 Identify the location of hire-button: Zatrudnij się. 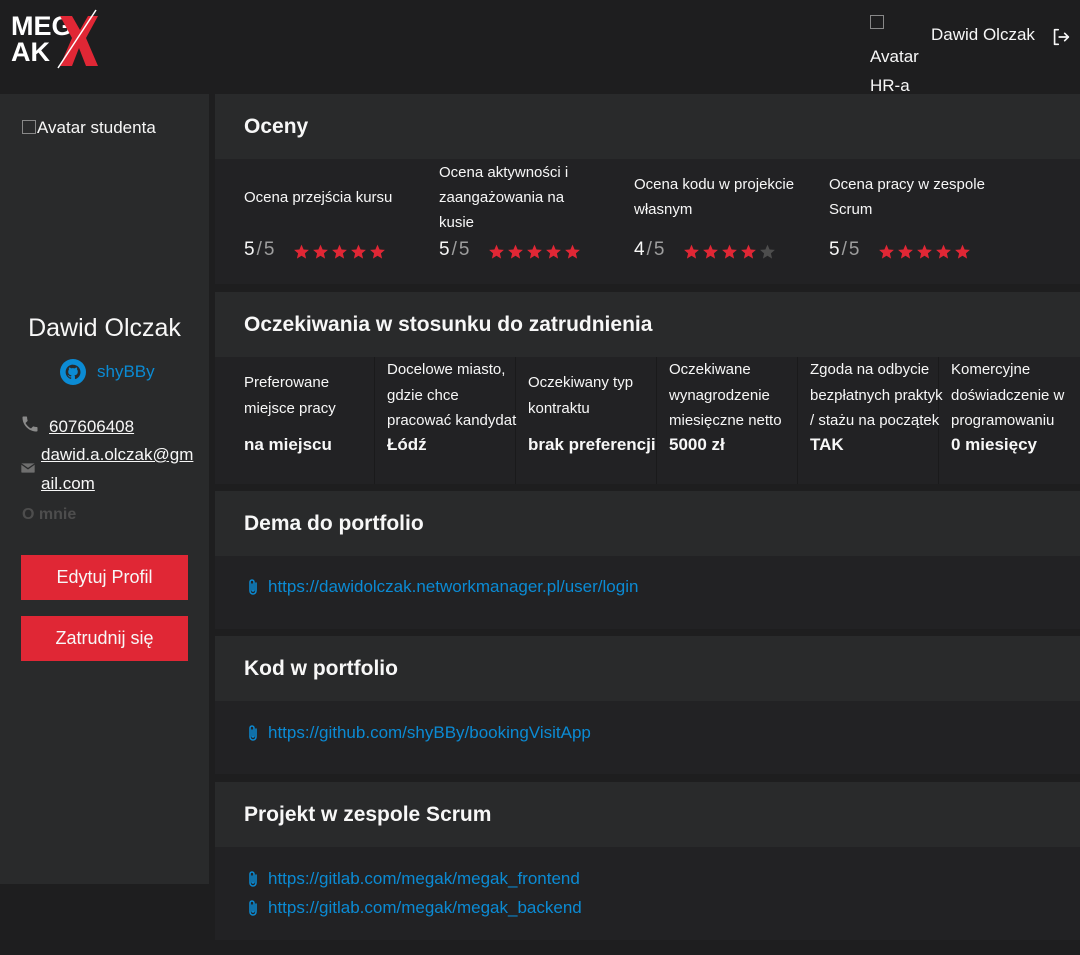
(104, 638).